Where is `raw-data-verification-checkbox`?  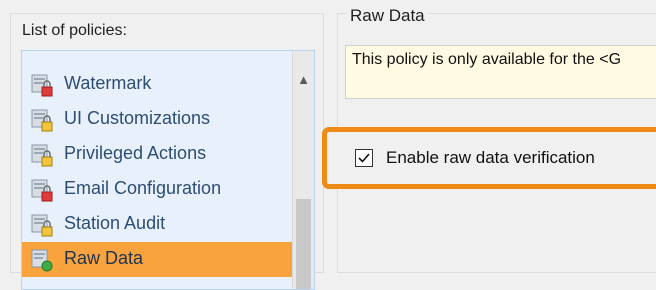
raw-data-verification-checkbox is located at coordinates (364, 158).